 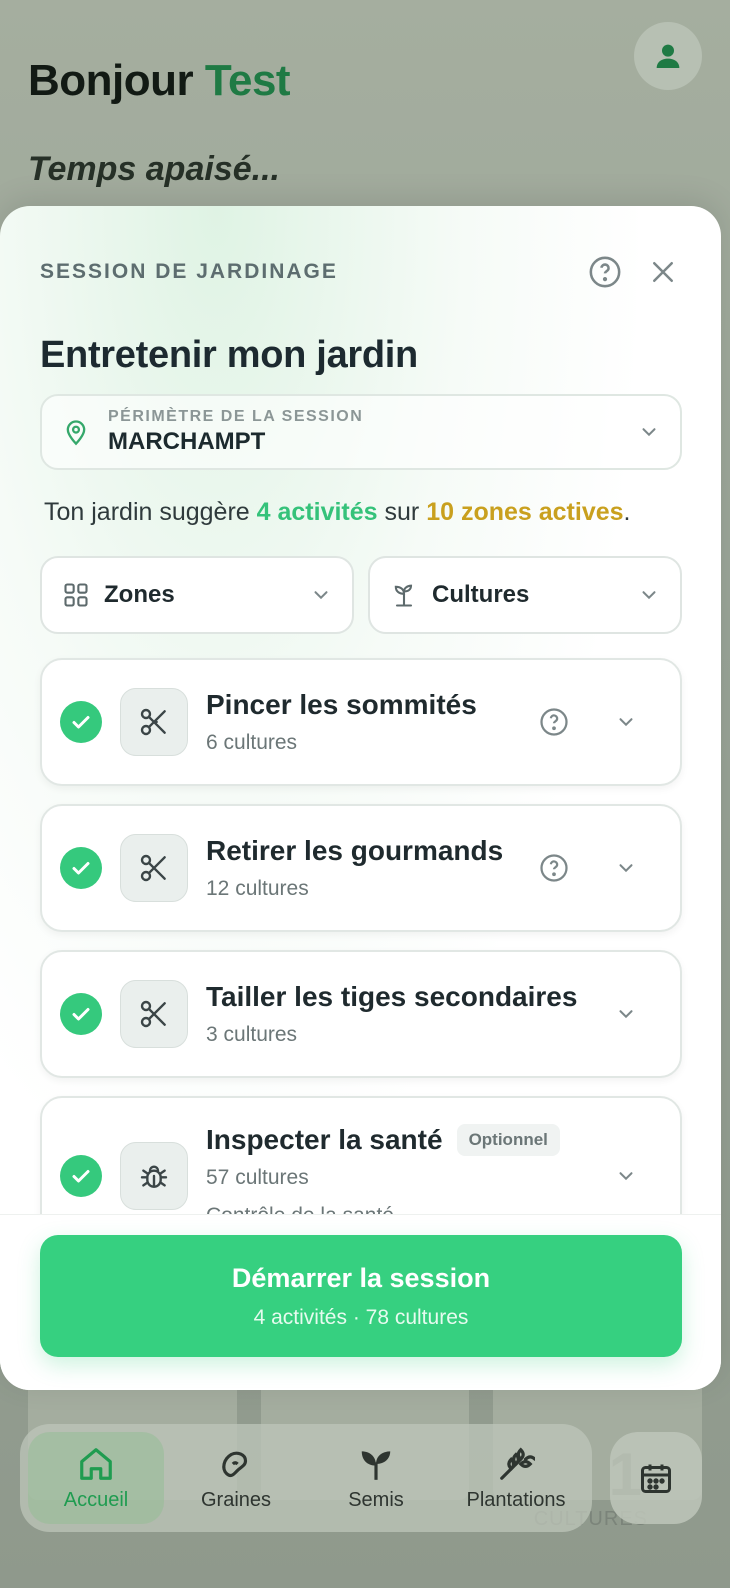 What do you see at coordinates (317, 512) in the screenshot?
I see `suggestion-activities: 4 activités` at bounding box center [317, 512].